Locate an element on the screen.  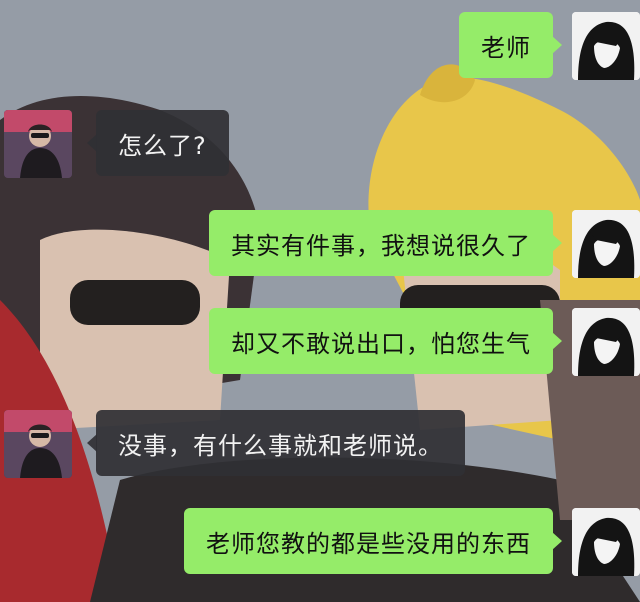
message-bubble-6: 老师您教的都是些没用的东西 is located at coordinates (373, 541).